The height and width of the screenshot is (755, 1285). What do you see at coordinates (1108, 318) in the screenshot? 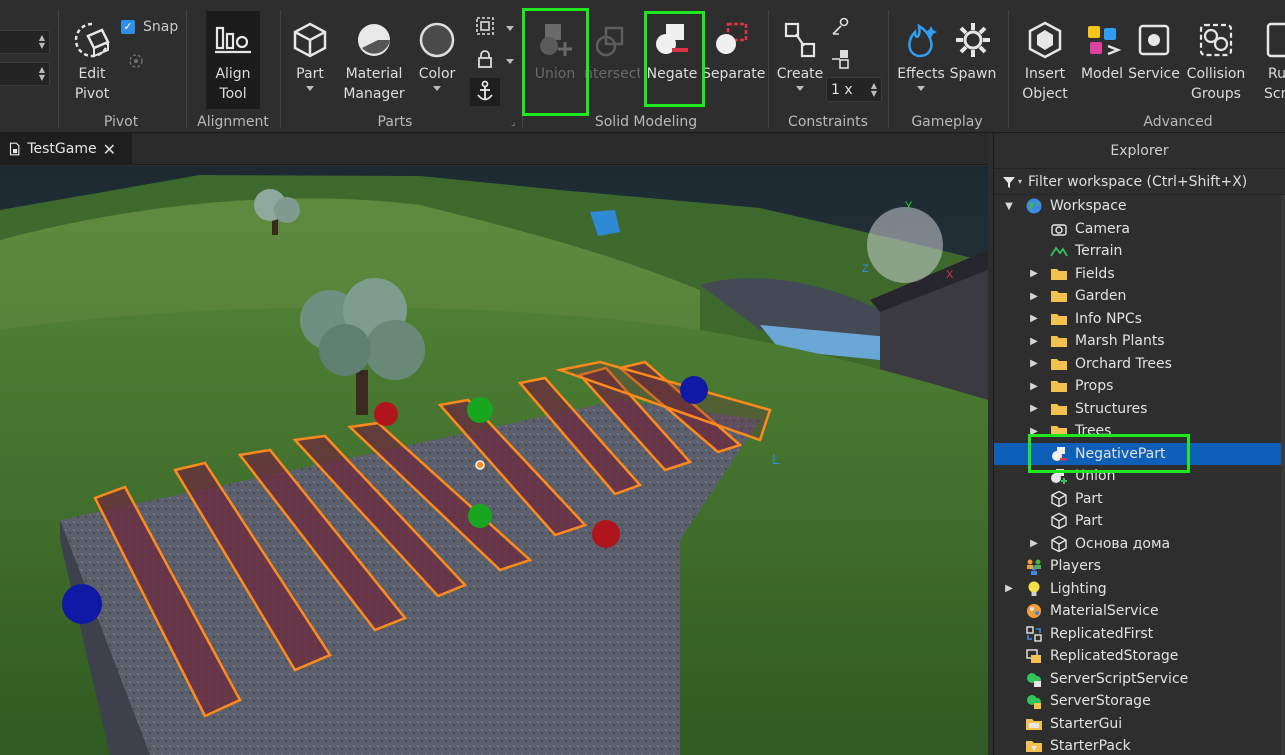
I see `explorer-item-label: Info NPCs` at bounding box center [1108, 318].